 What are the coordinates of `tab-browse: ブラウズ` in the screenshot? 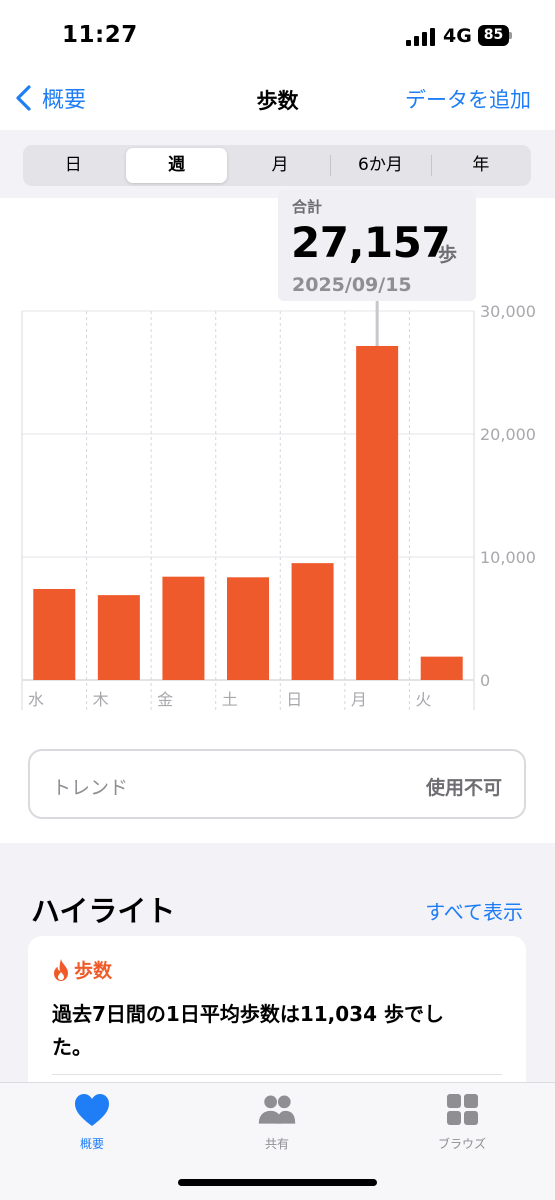 It's located at (462, 1121).